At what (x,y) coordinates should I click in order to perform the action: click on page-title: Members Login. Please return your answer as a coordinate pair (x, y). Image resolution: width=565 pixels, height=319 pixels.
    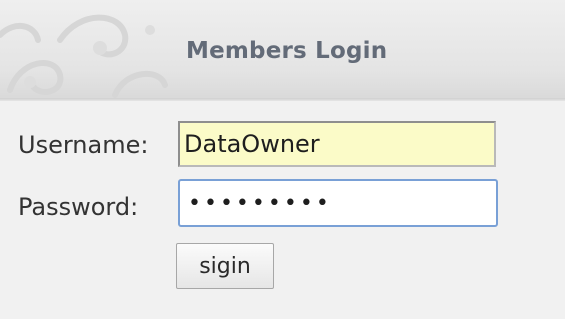
    Looking at the image, I should click on (287, 51).